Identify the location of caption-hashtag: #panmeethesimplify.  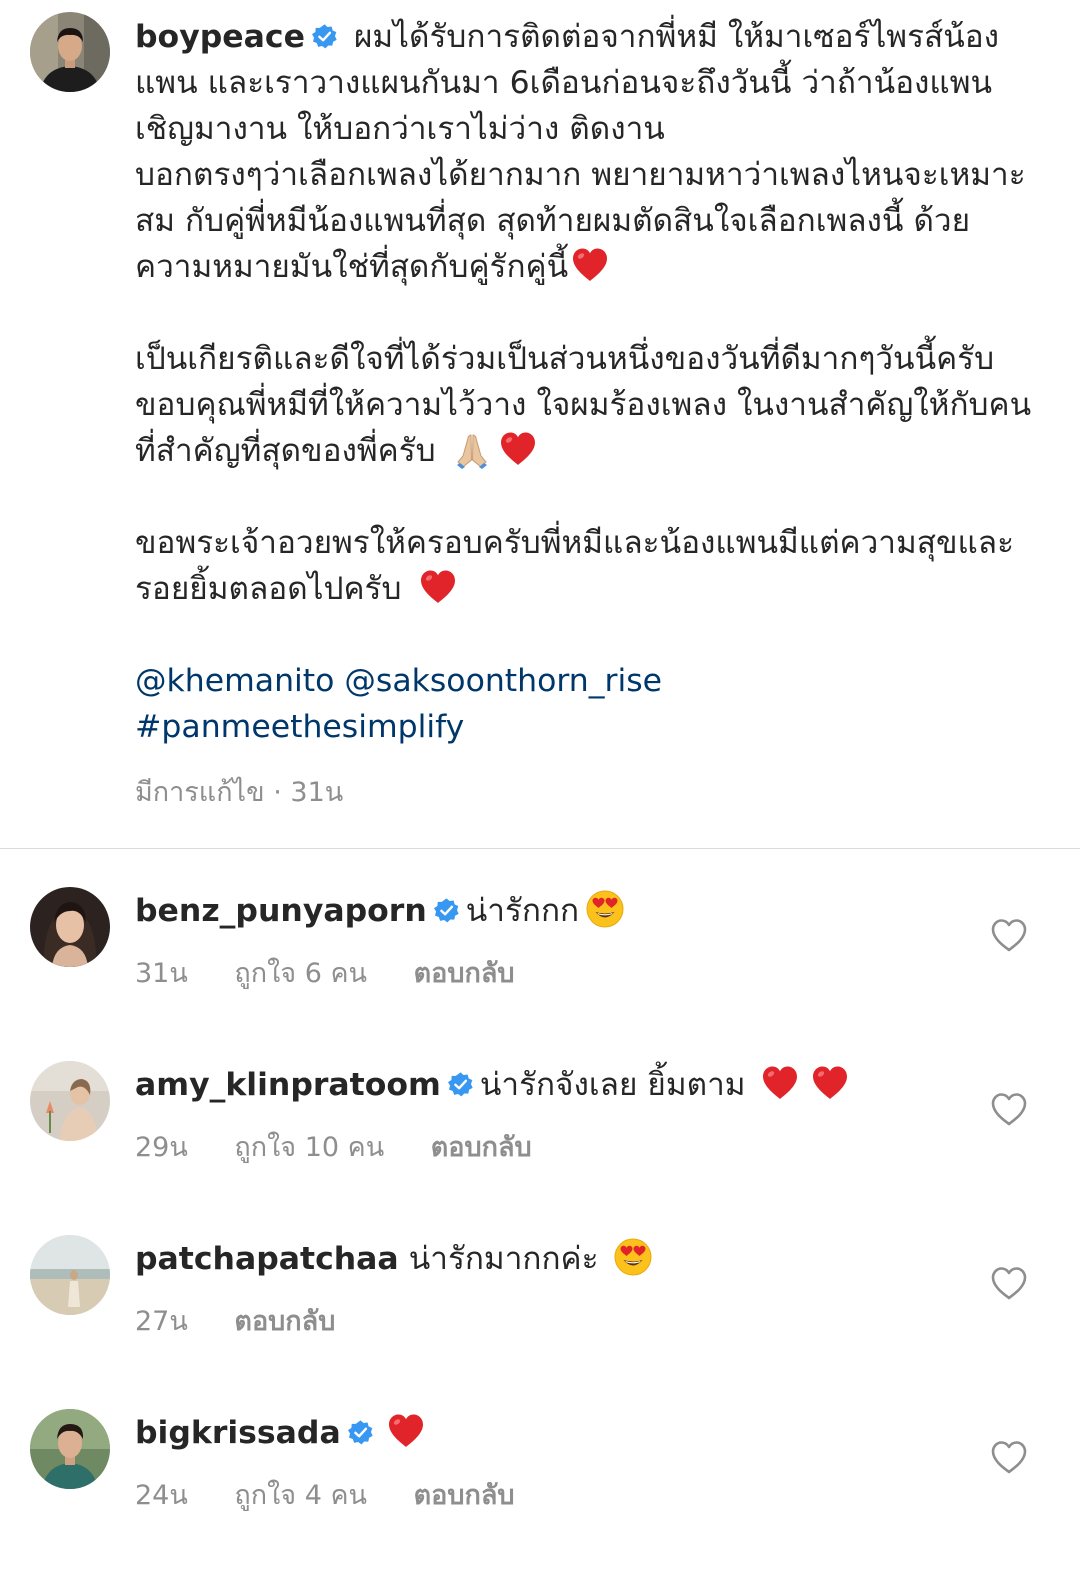
(587, 727).